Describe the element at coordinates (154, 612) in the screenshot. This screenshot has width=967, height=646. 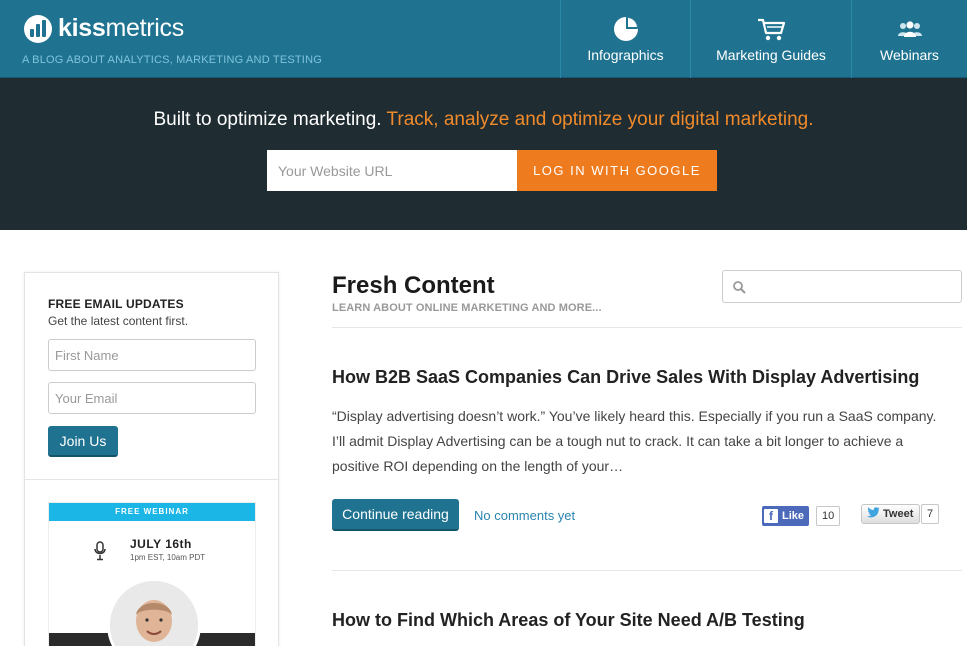
I see `presenter-avatar` at that location.